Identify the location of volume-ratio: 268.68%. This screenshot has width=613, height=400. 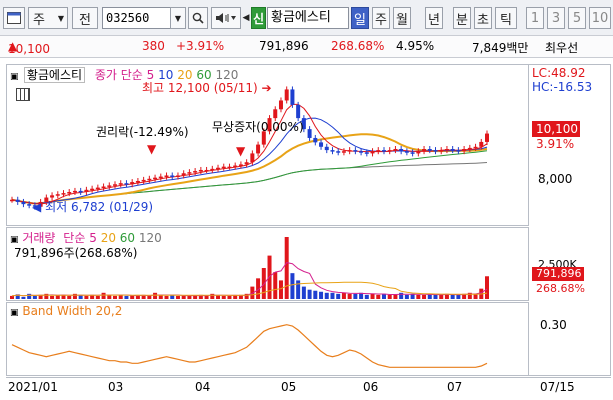
(358, 46).